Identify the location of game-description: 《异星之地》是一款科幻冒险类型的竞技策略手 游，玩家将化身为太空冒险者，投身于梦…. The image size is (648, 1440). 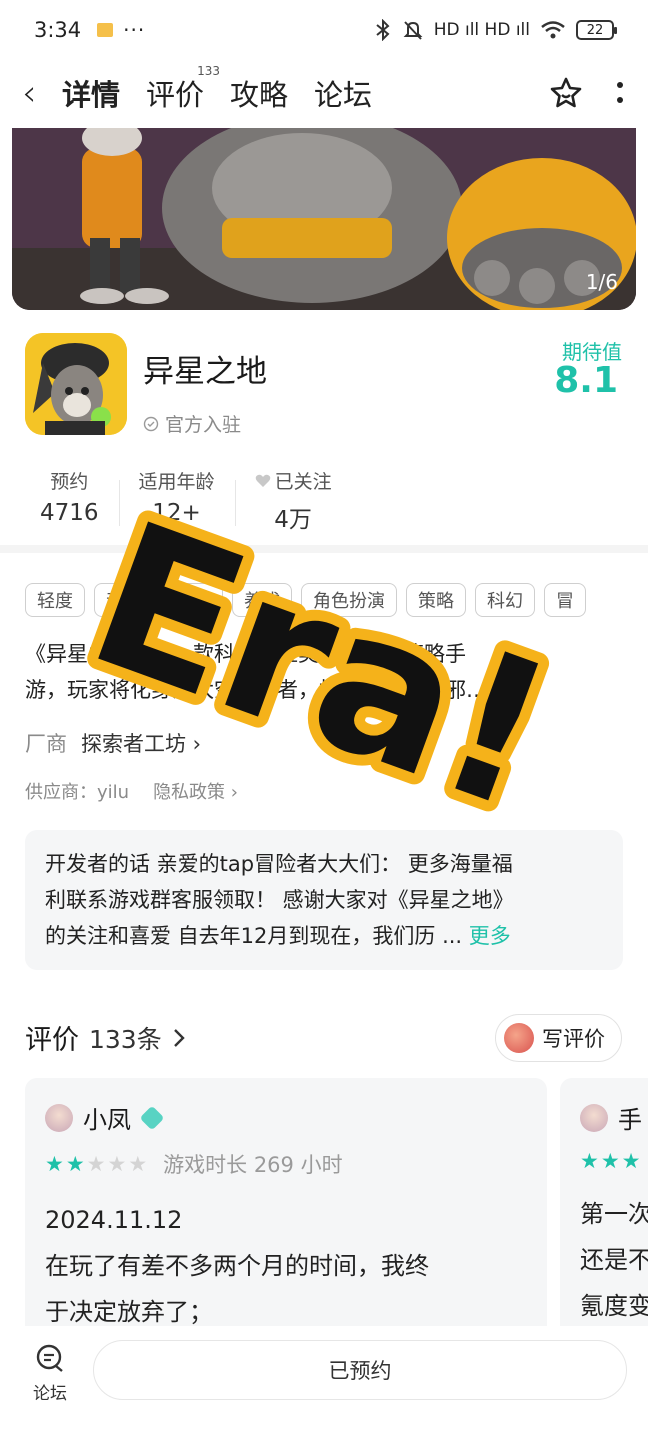
(325, 672).